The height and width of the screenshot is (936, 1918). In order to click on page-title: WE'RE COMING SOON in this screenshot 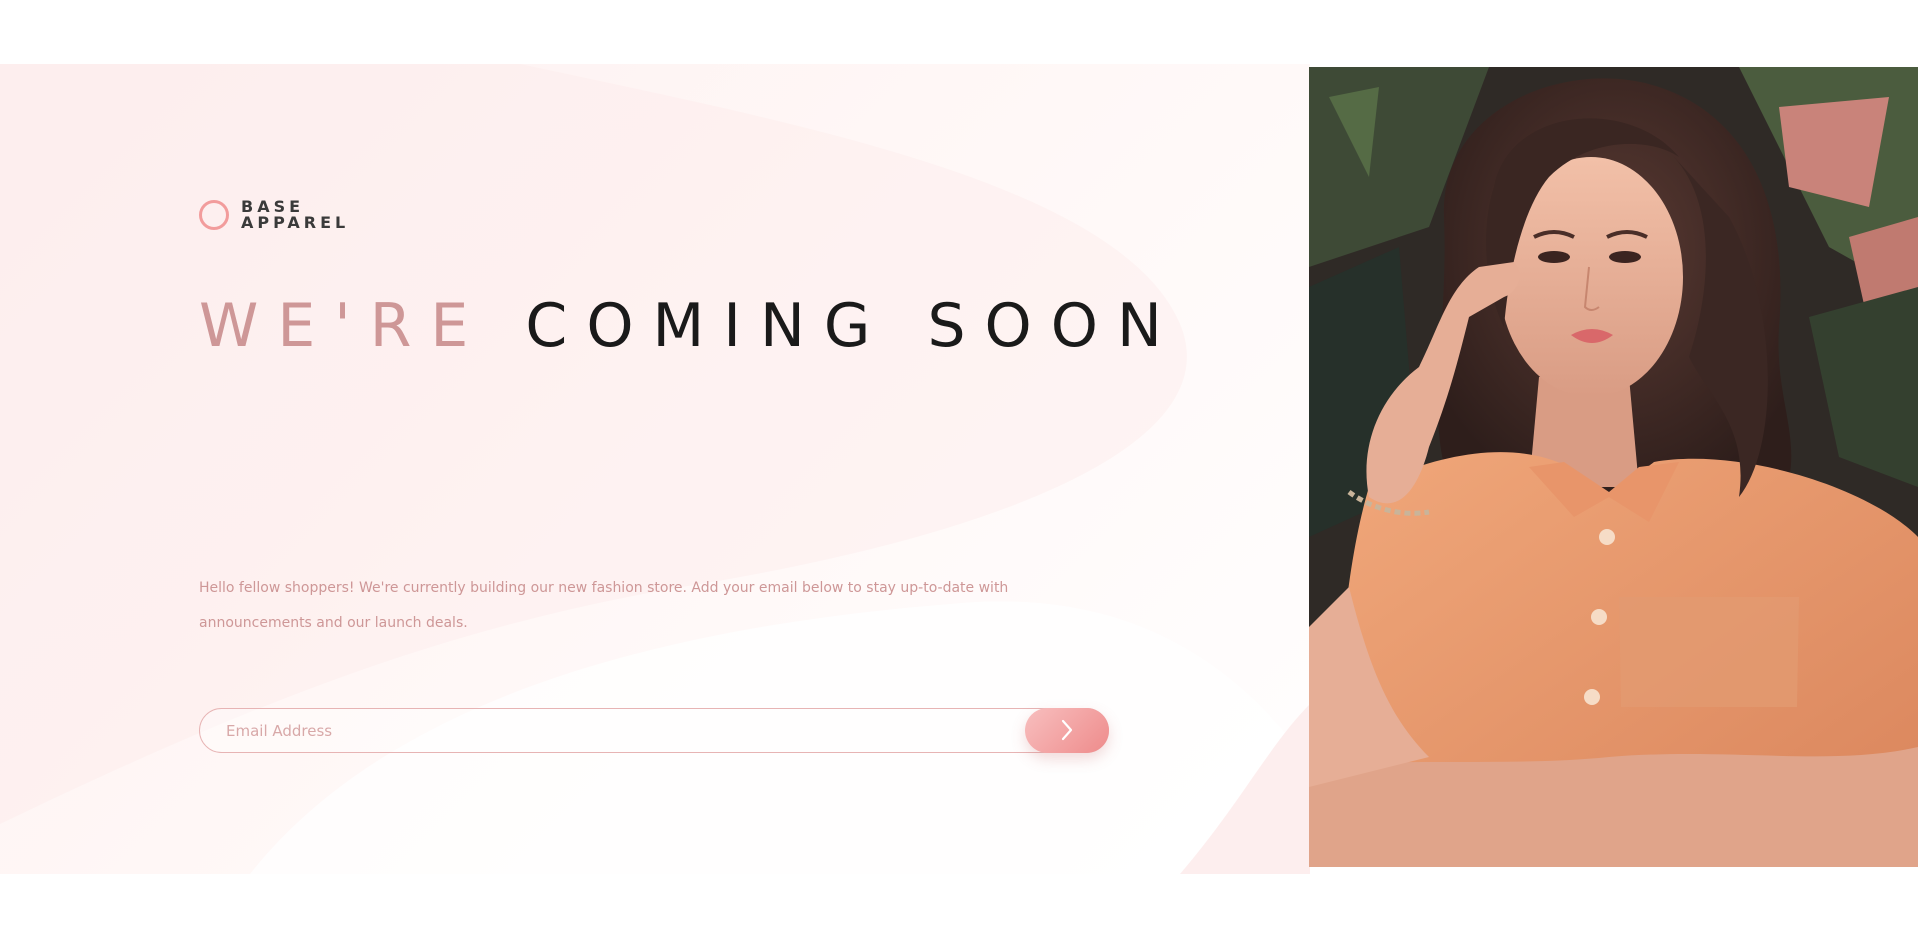, I will do `click(690, 326)`.